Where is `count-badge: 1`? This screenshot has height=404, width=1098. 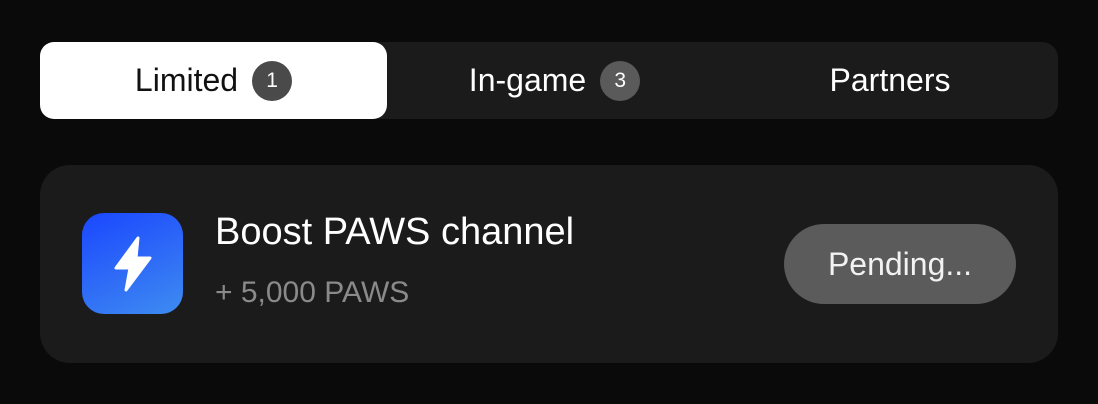
count-badge: 1 is located at coordinates (272, 80).